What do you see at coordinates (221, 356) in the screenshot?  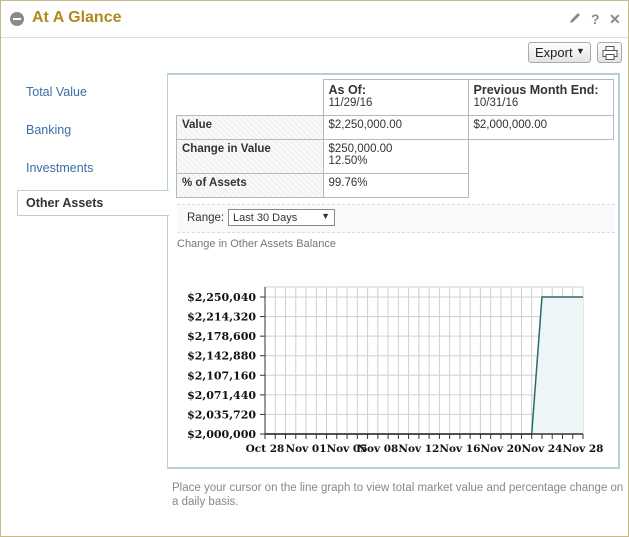 I see `y-tick-label: $2,142,880` at bounding box center [221, 356].